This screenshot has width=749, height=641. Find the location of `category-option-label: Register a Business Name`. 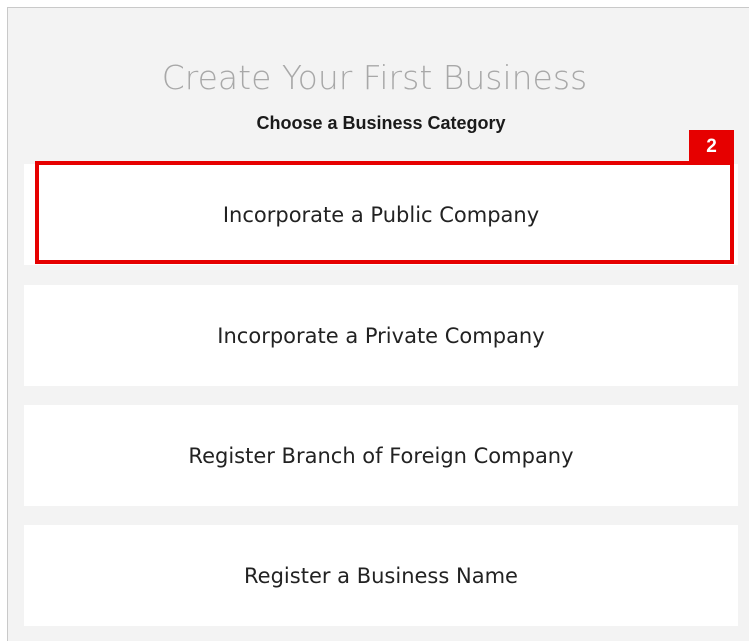

category-option-label: Register a Business Name is located at coordinates (381, 575).